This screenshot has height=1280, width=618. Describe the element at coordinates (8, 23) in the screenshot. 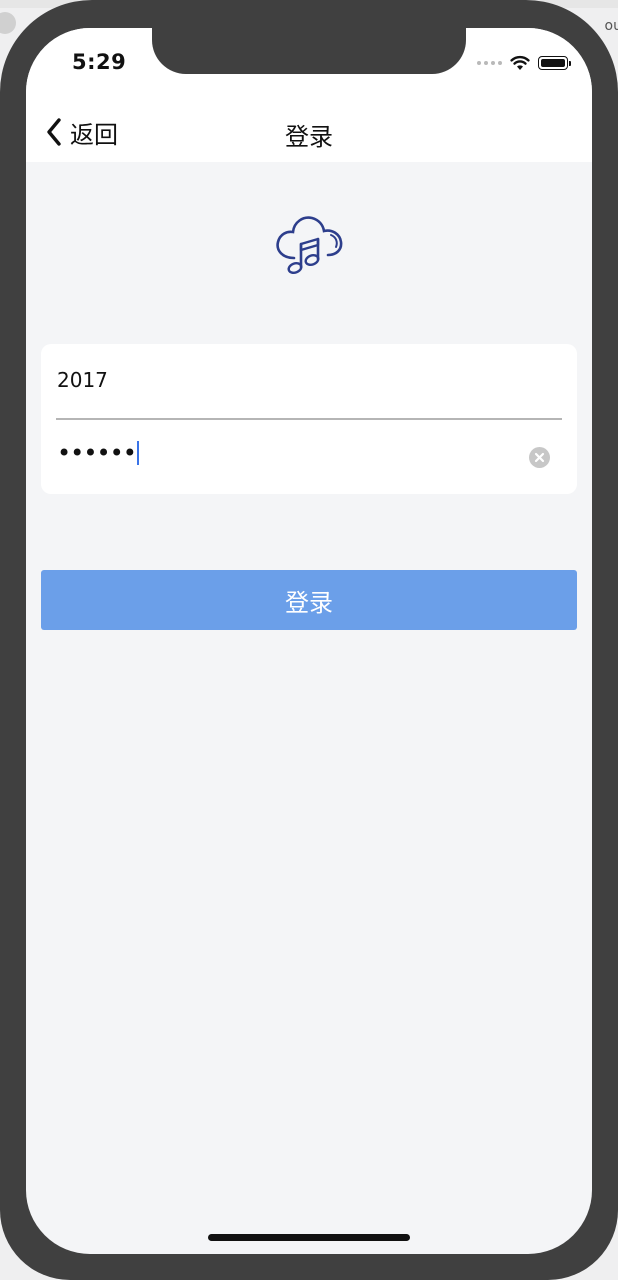

I see `background-window-button` at that location.